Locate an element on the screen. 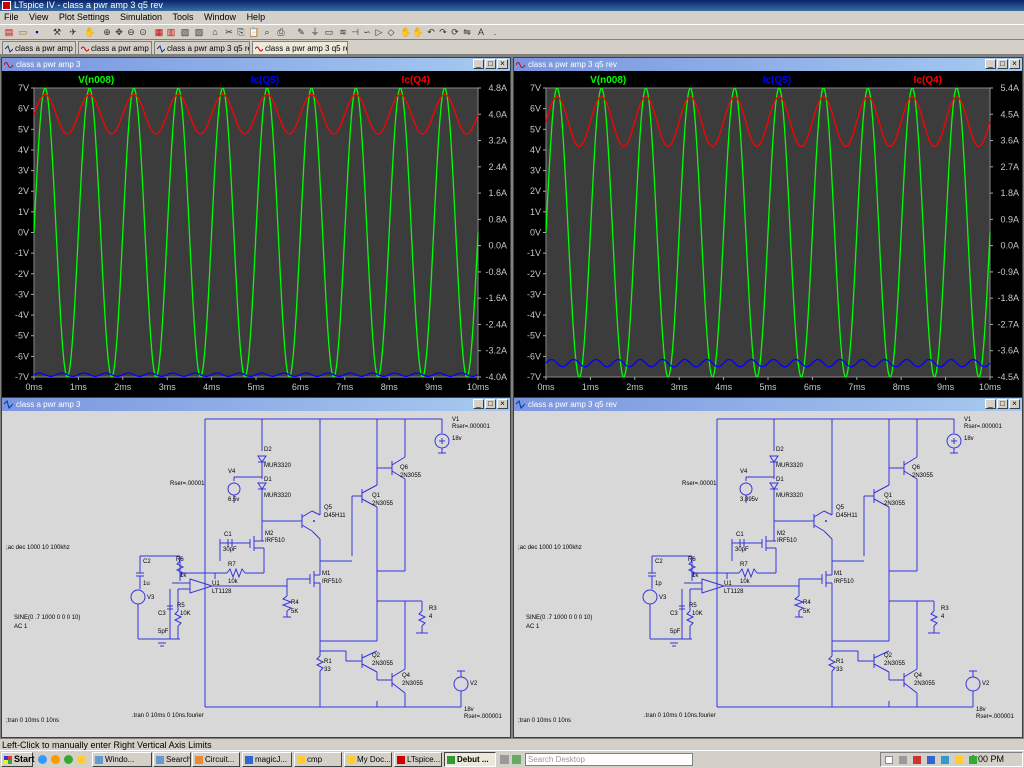 The width and height of the screenshot is (1024, 768). notification-icon is located at coordinates (959, 760).